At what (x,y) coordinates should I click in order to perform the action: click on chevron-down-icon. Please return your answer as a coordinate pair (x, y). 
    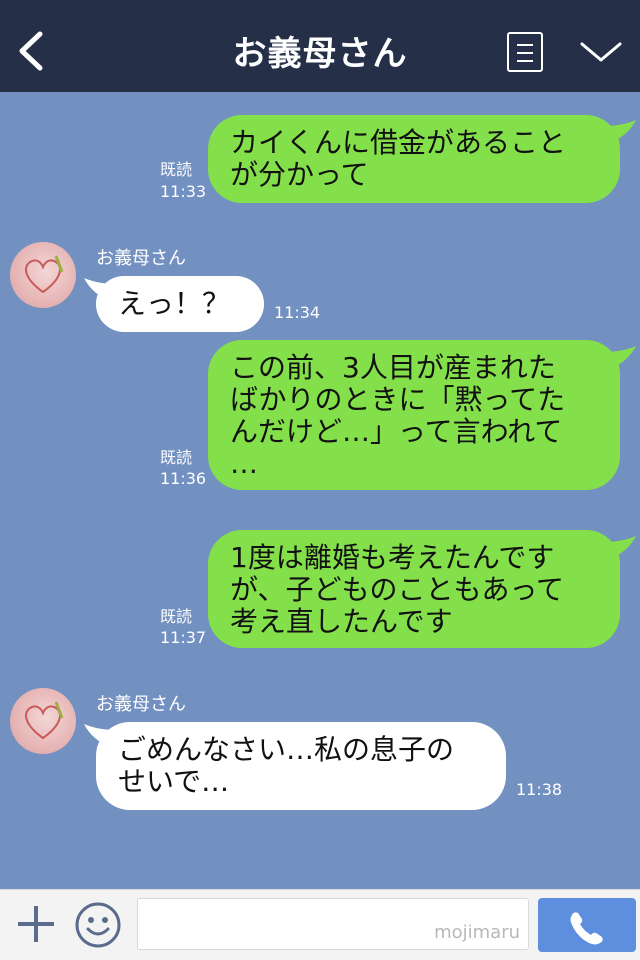
    Looking at the image, I should click on (601, 52).